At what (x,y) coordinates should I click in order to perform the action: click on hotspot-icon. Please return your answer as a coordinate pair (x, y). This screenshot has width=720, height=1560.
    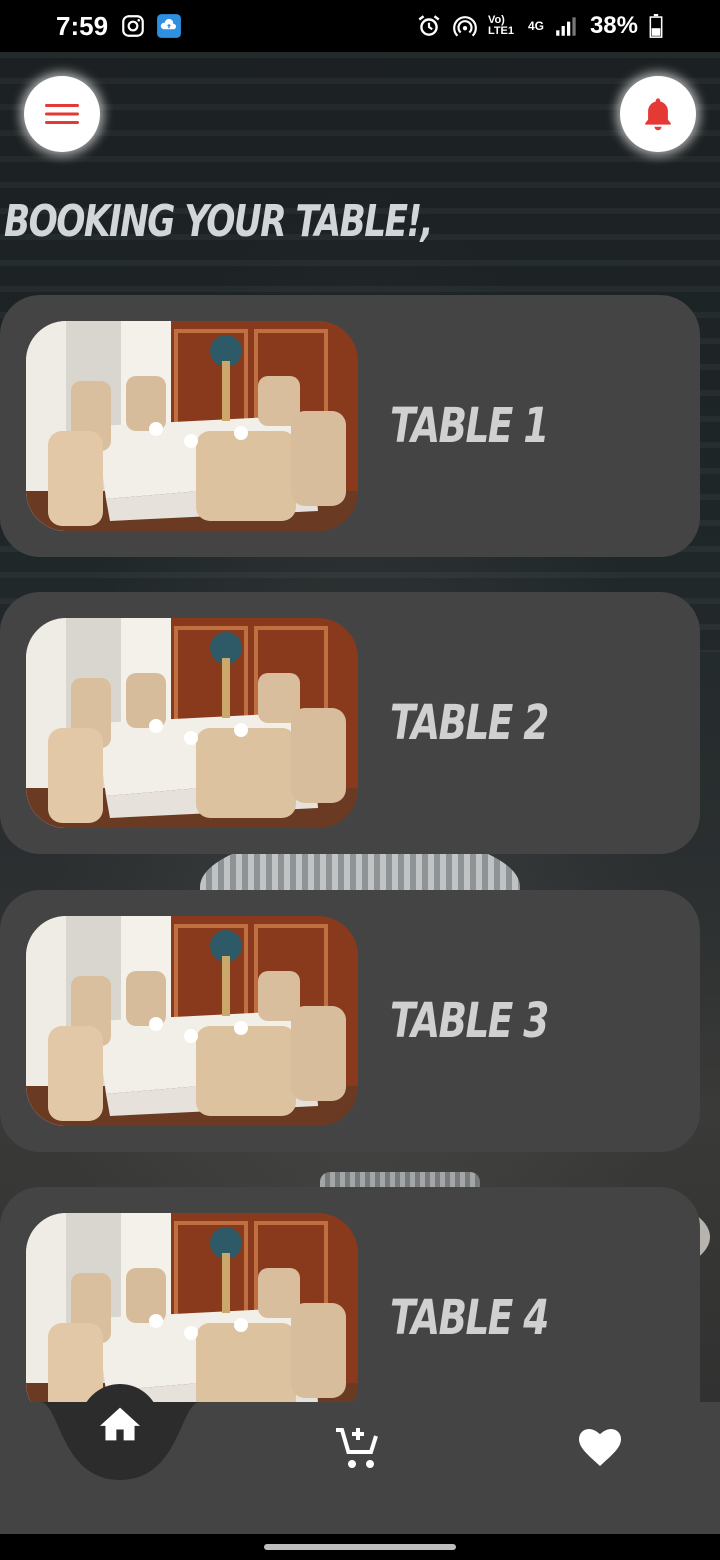
    Looking at the image, I should click on (465, 26).